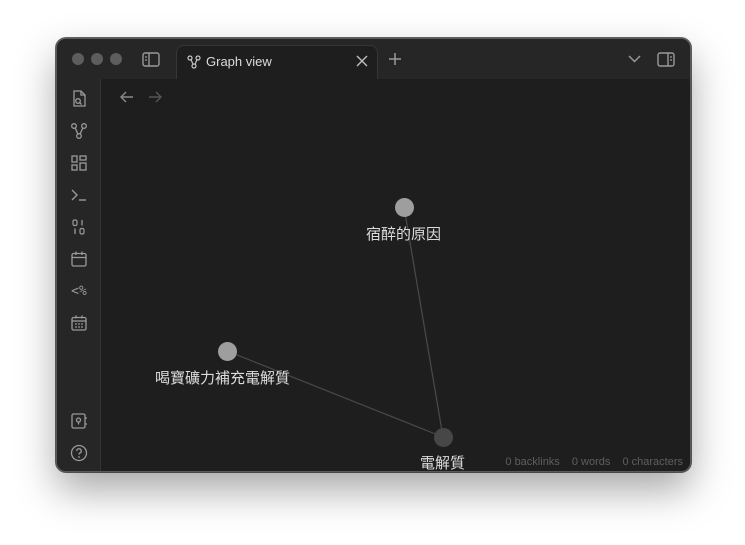 Image resolution: width=745 pixels, height=545 pixels. I want to click on tab-graph-view: Graph view, so click(277, 62).